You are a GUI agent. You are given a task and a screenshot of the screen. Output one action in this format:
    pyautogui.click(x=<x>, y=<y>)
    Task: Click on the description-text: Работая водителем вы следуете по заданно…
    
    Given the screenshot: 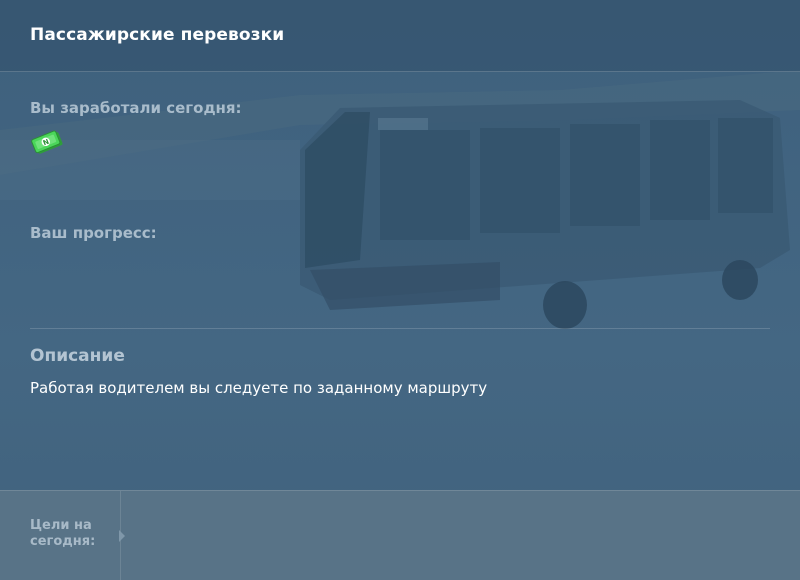 What is the action you would take?
    pyautogui.click(x=259, y=388)
    